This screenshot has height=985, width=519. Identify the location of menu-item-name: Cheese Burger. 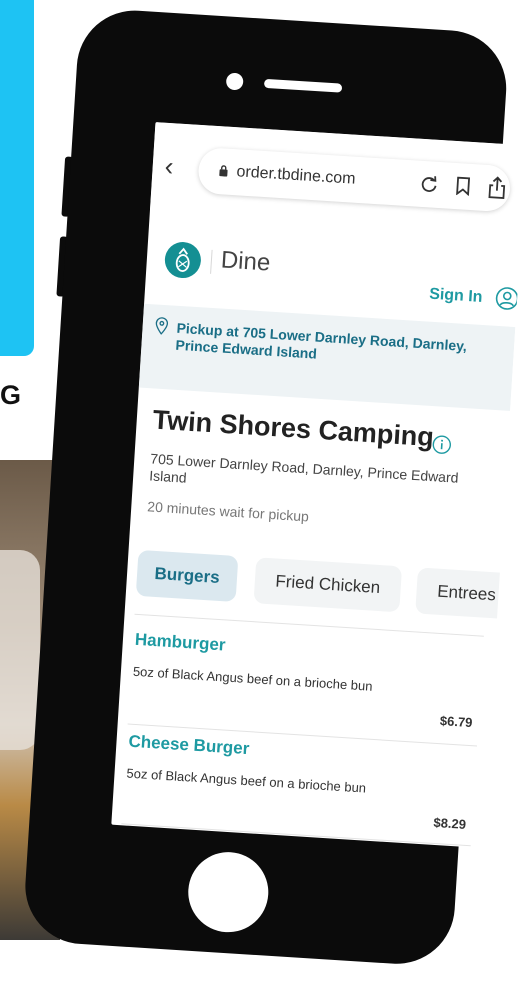
(188, 745).